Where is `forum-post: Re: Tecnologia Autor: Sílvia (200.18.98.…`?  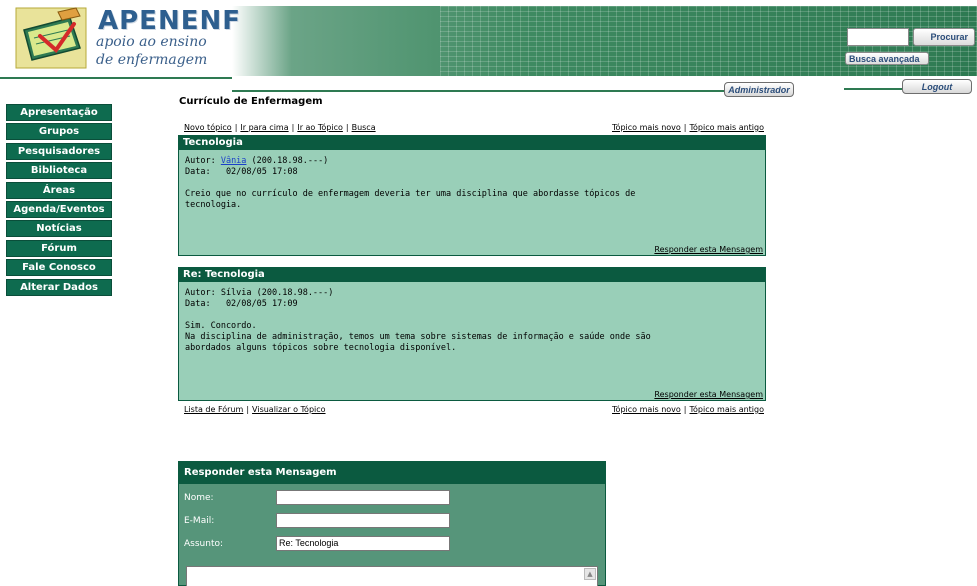 forum-post: Re: Tecnologia Autor: Sílvia (200.18.98.… is located at coordinates (472, 334).